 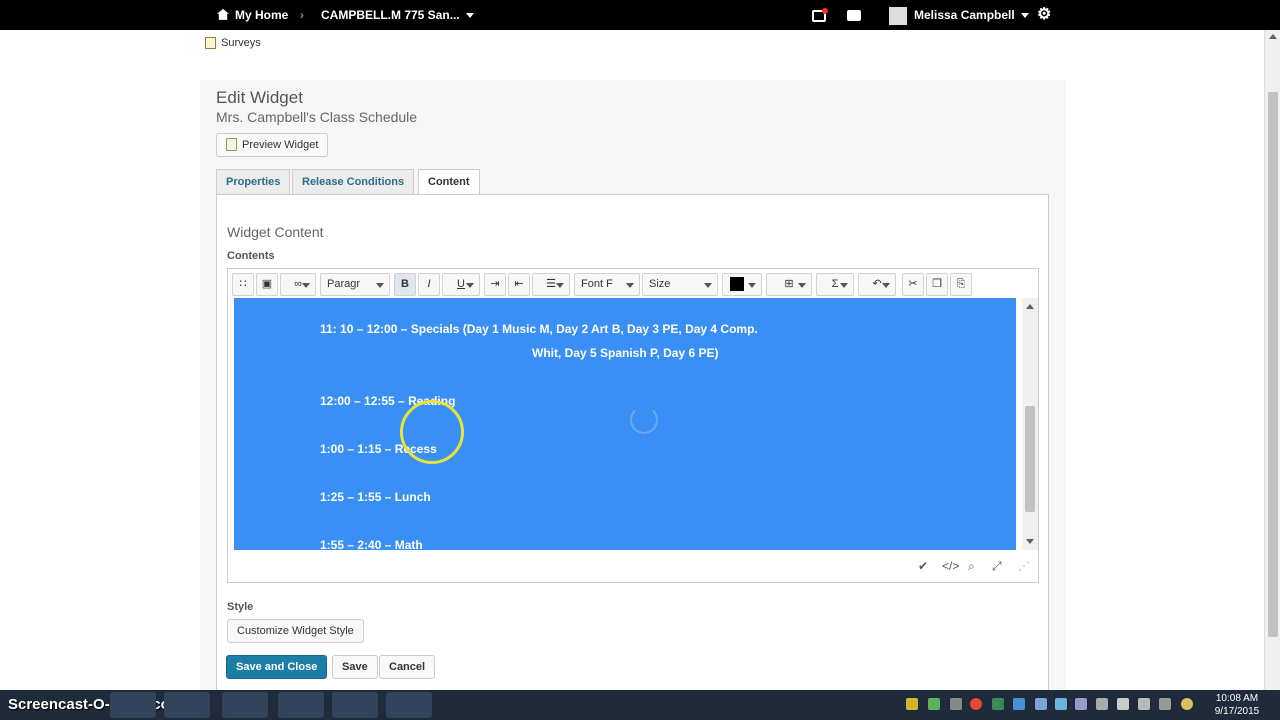 What do you see at coordinates (187, 705) in the screenshot?
I see `chrome-icon` at bounding box center [187, 705].